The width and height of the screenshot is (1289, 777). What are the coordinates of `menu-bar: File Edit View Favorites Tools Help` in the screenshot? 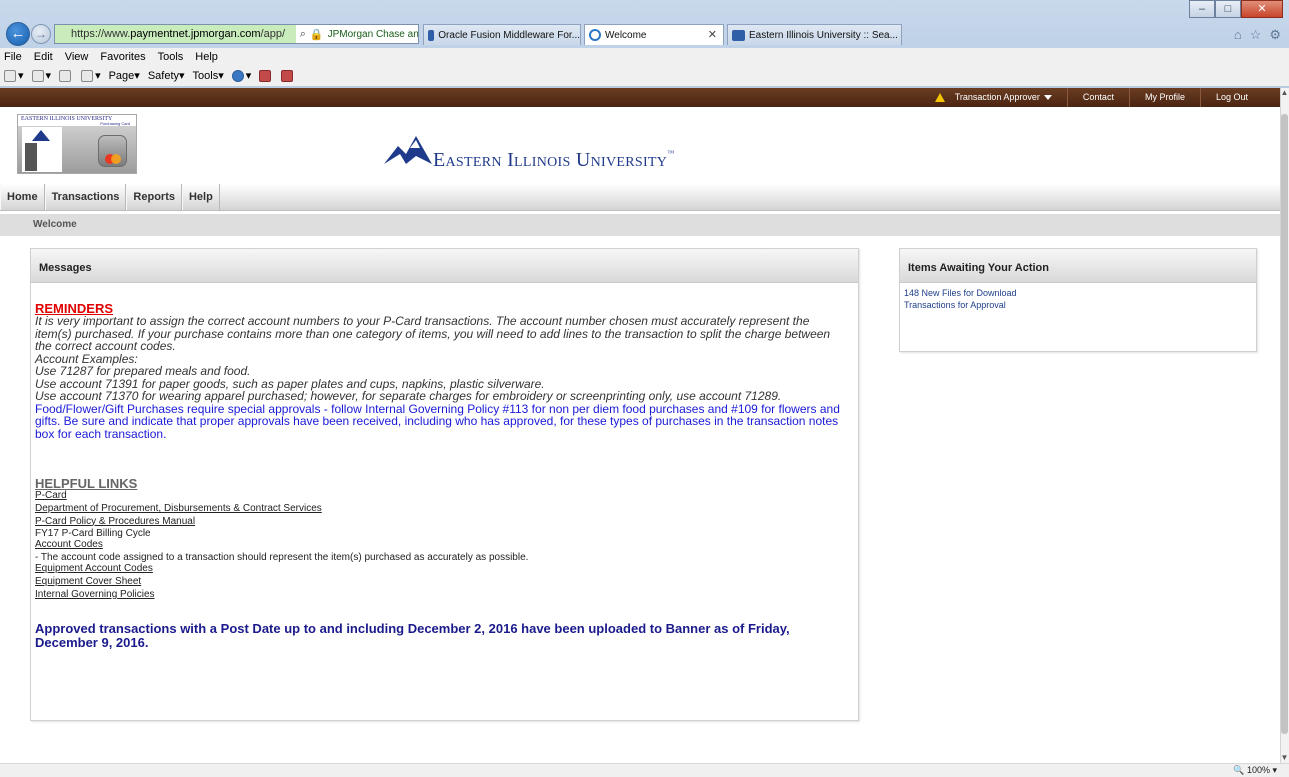 It's located at (644, 56).